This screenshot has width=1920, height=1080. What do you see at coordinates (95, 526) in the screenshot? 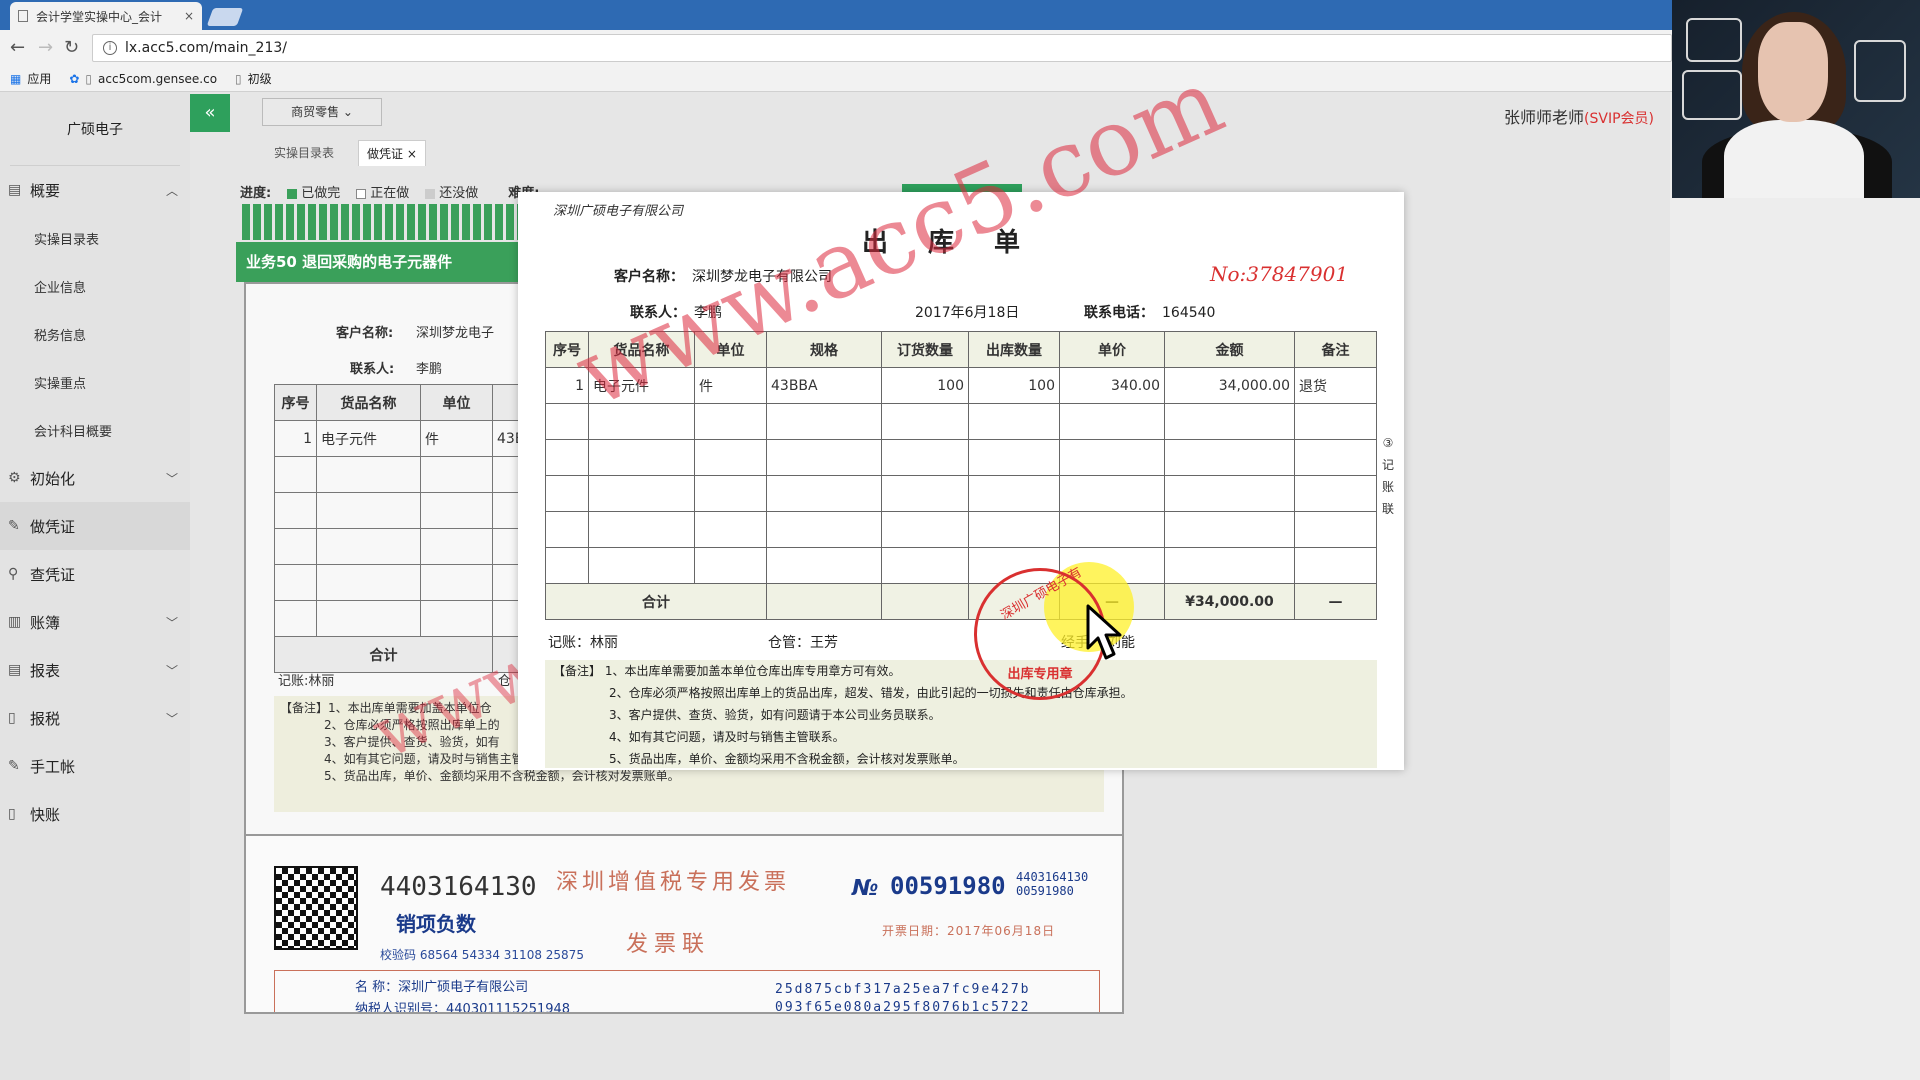
I see `sidebar-item-make-voucher: ✎ 做凭证` at bounding box center [95, 526].